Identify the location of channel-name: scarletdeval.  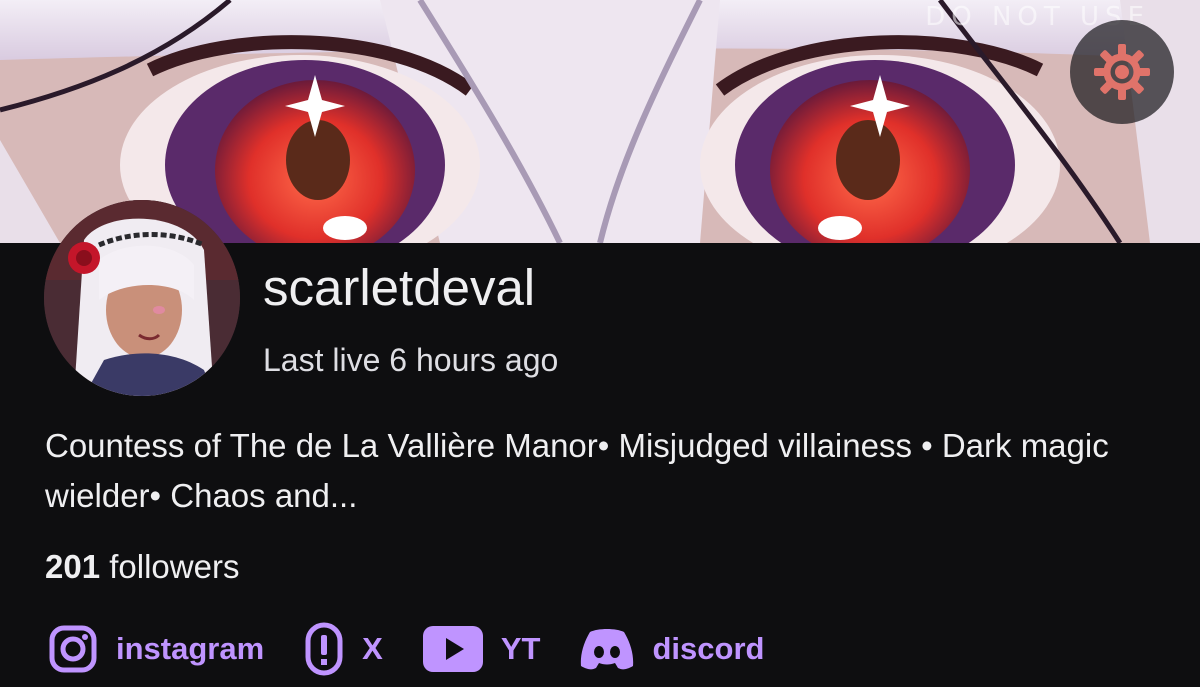
(399, 287).